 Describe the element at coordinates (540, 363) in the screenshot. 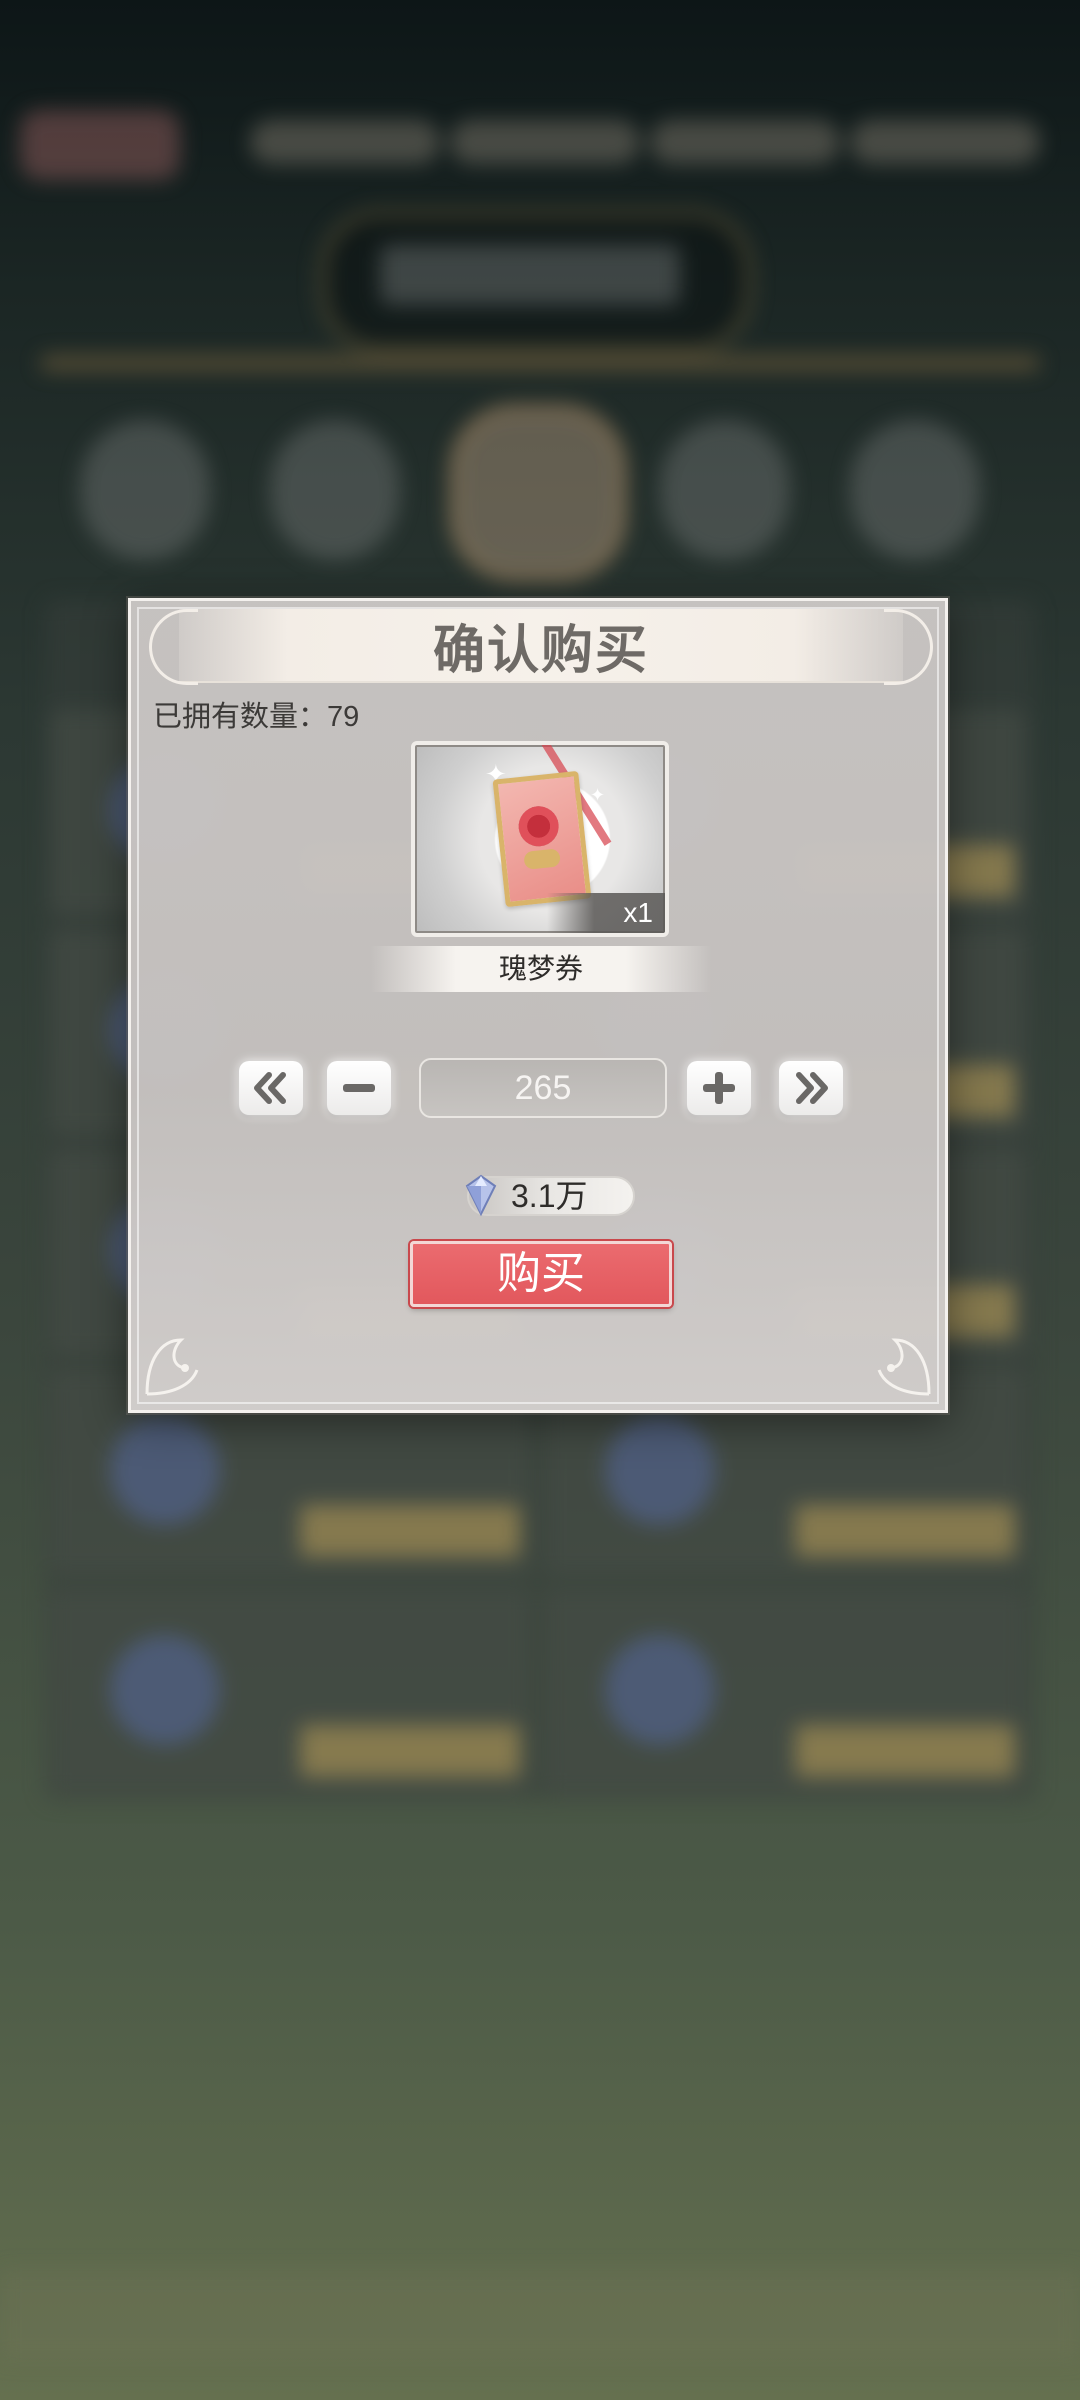

I see `background-vine` at that location.